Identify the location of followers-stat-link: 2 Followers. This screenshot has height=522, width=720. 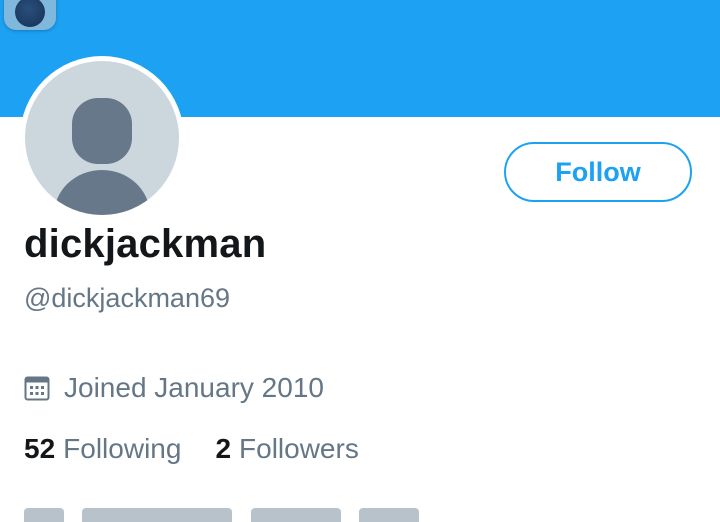
(286, 449).